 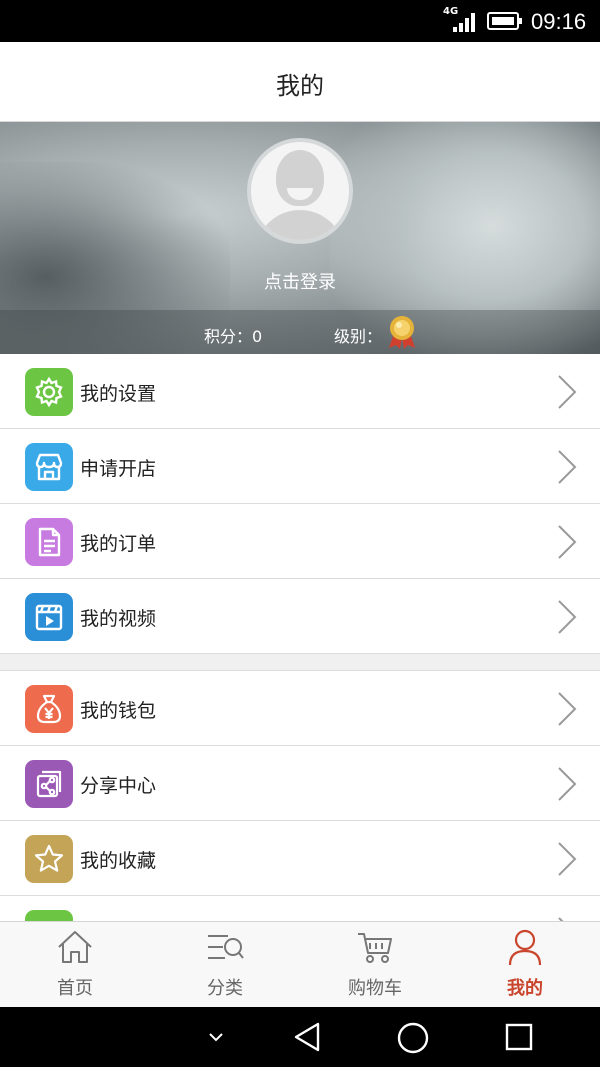 I want to click on tab-mine: 我的, so click(x=525, y=965).